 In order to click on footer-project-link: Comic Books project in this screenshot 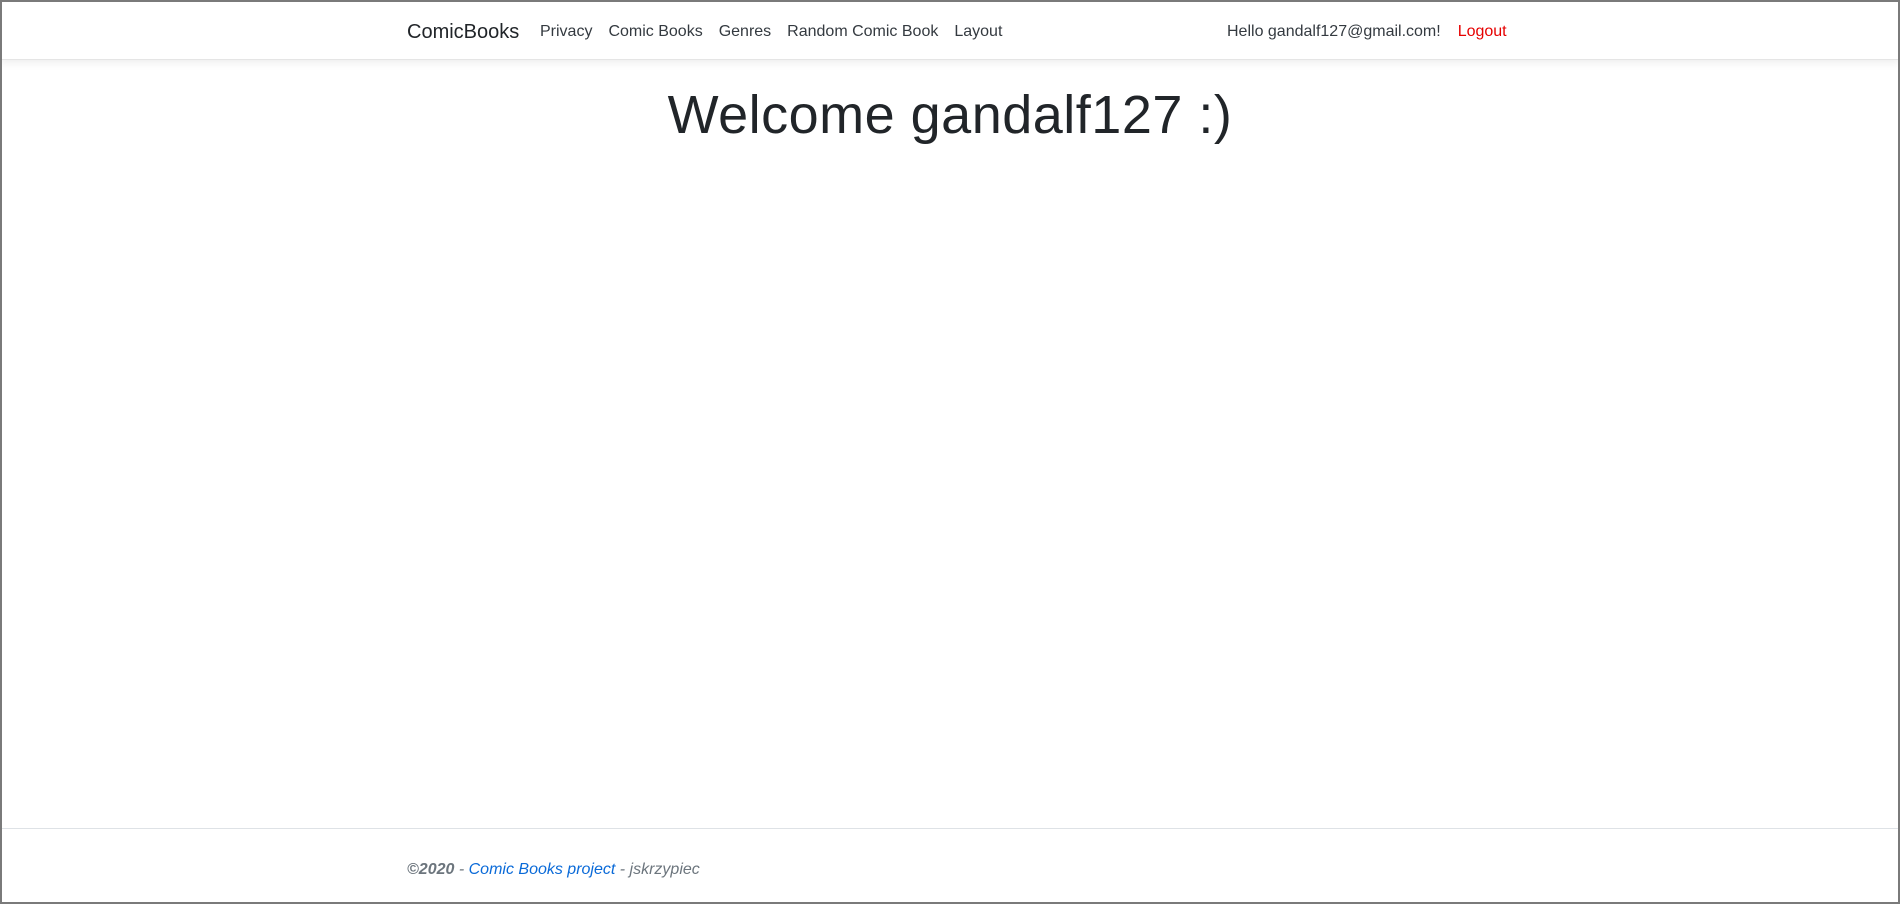, I will do `click(542, 869)`.